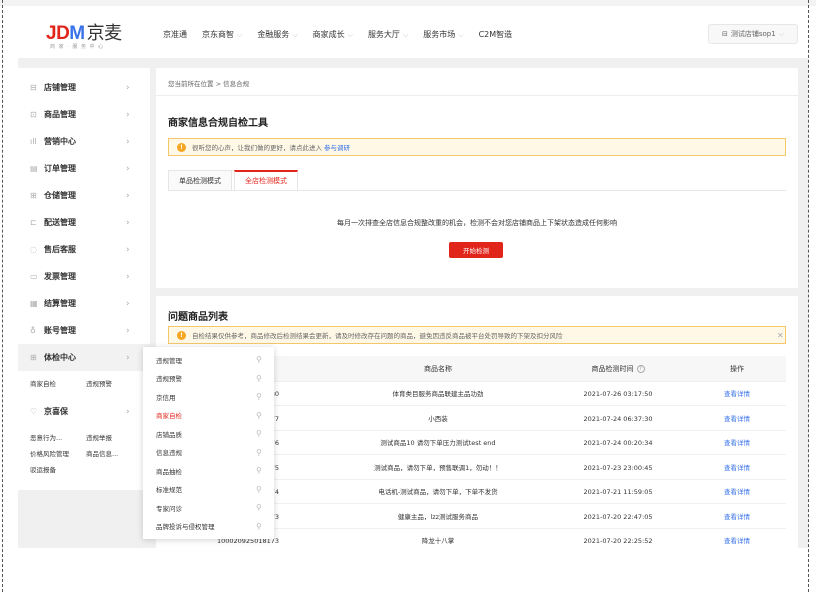 Image resolution: width=816 pixels, height=592 pixels. What do you see at coordinates (618, 394) in the screenshot?
I see `cell-check-time: 2021-07-26 03:17:50` at bounding box center [618, 394].